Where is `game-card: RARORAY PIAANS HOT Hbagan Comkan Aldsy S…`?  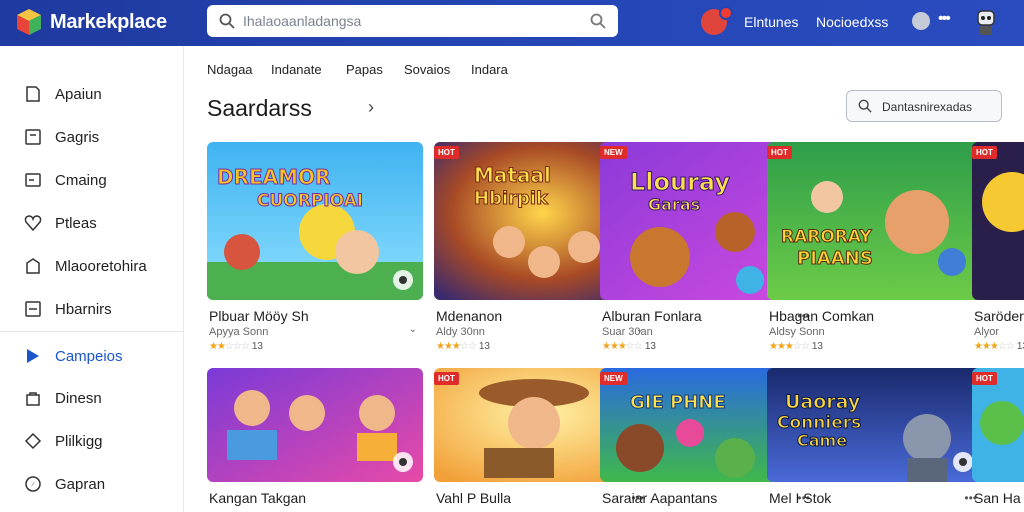 game-card: RARORAY PIAANS HOT Hbagan Comkan Aldsy S… is located at coordinates (875, 252).